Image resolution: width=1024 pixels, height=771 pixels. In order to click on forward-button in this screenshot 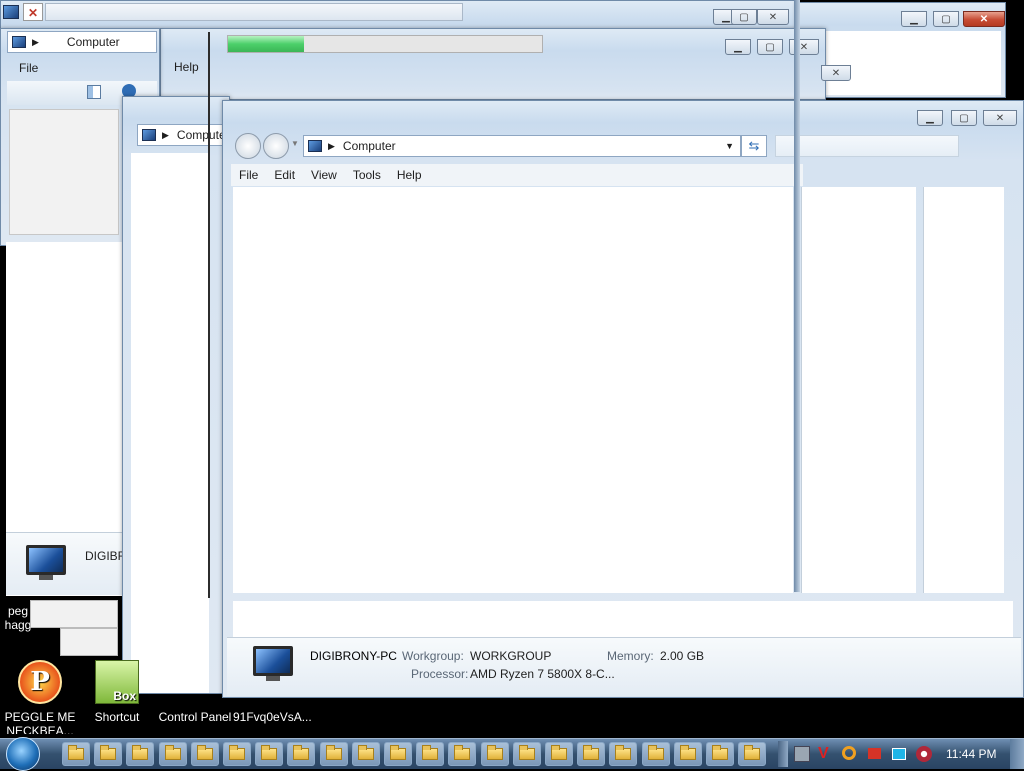, I will do `click(276, 146)`.